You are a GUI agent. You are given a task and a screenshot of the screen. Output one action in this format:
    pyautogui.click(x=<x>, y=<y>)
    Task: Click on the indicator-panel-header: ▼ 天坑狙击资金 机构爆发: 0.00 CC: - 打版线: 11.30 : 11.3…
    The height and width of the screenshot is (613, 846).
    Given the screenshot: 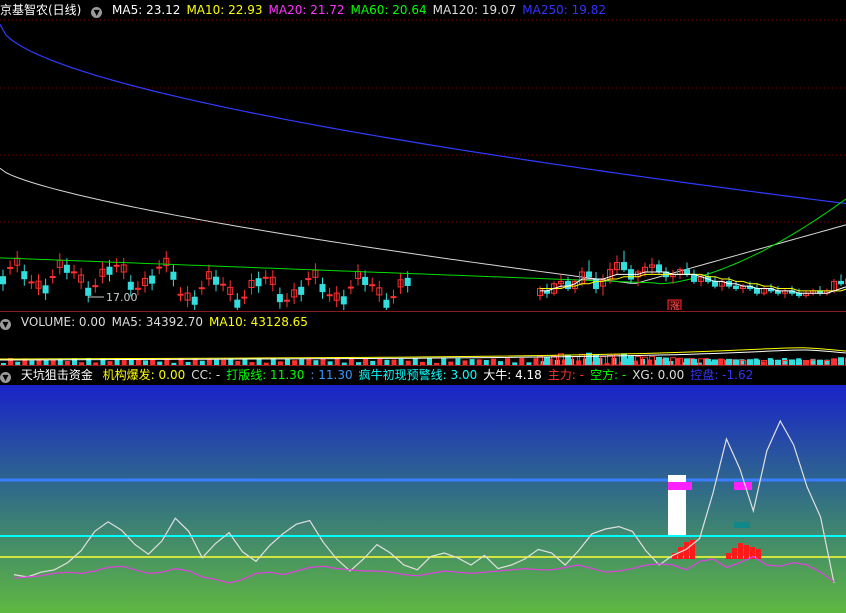 What is the action you would take?
    pyautogui.click(x=382, y=375)
    